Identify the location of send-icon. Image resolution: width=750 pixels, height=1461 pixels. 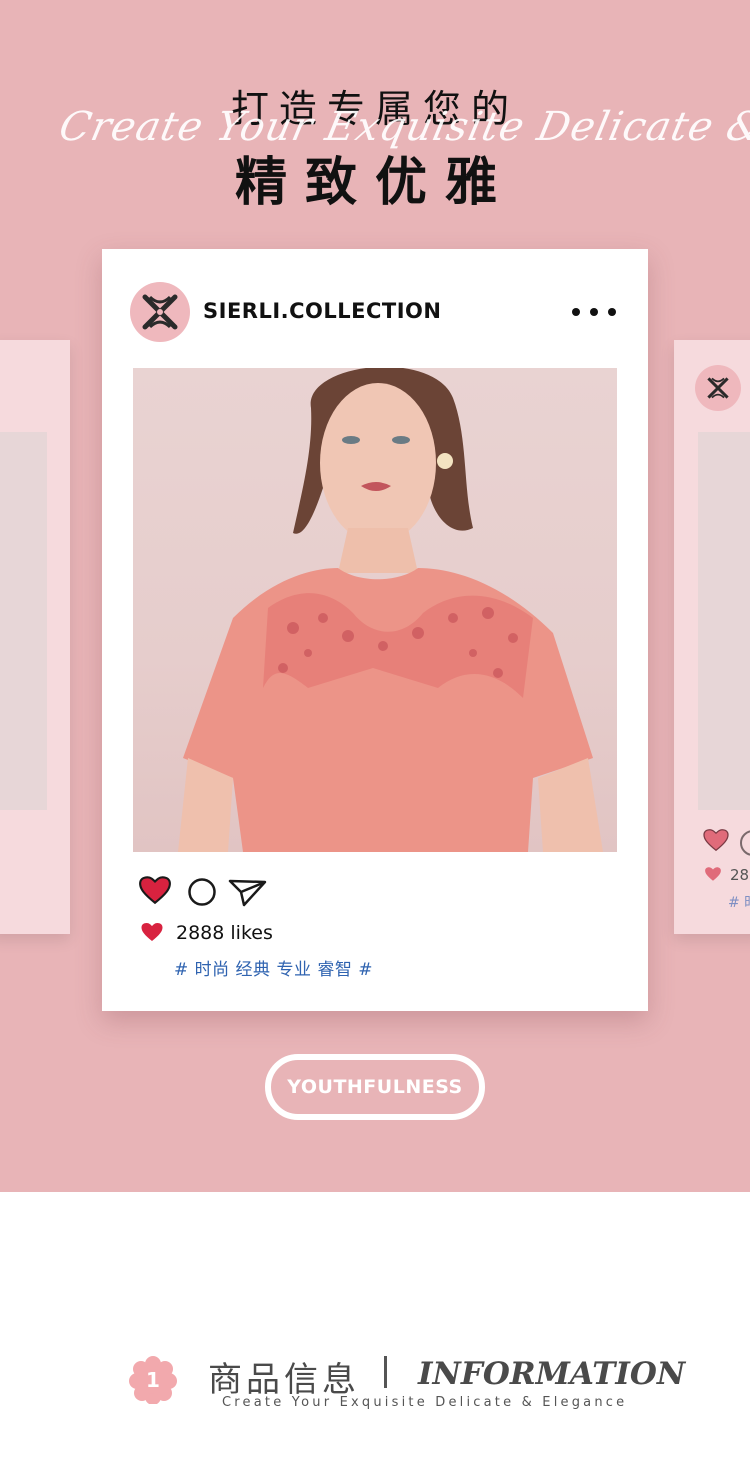
(248, 893).